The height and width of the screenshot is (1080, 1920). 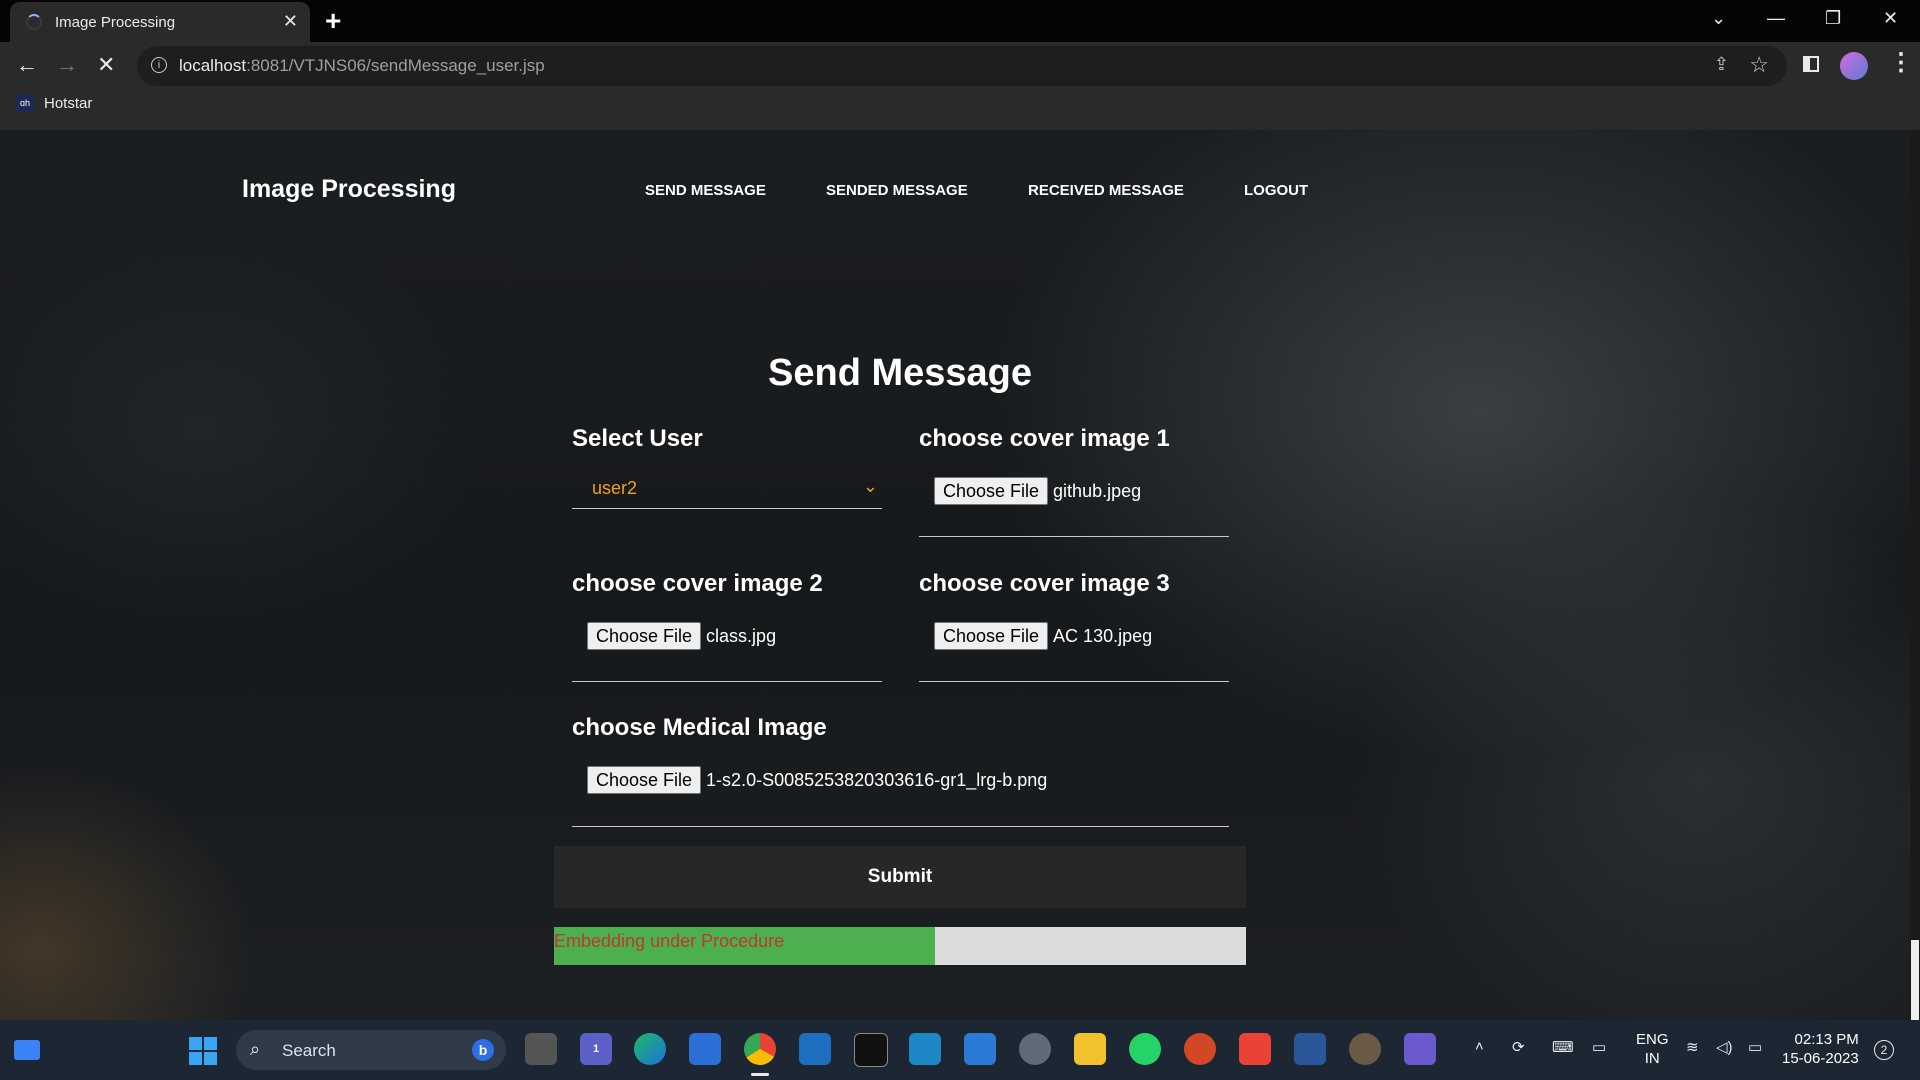 I want to click on teams-chat-icon: 1, so click(x=596, y=1049).